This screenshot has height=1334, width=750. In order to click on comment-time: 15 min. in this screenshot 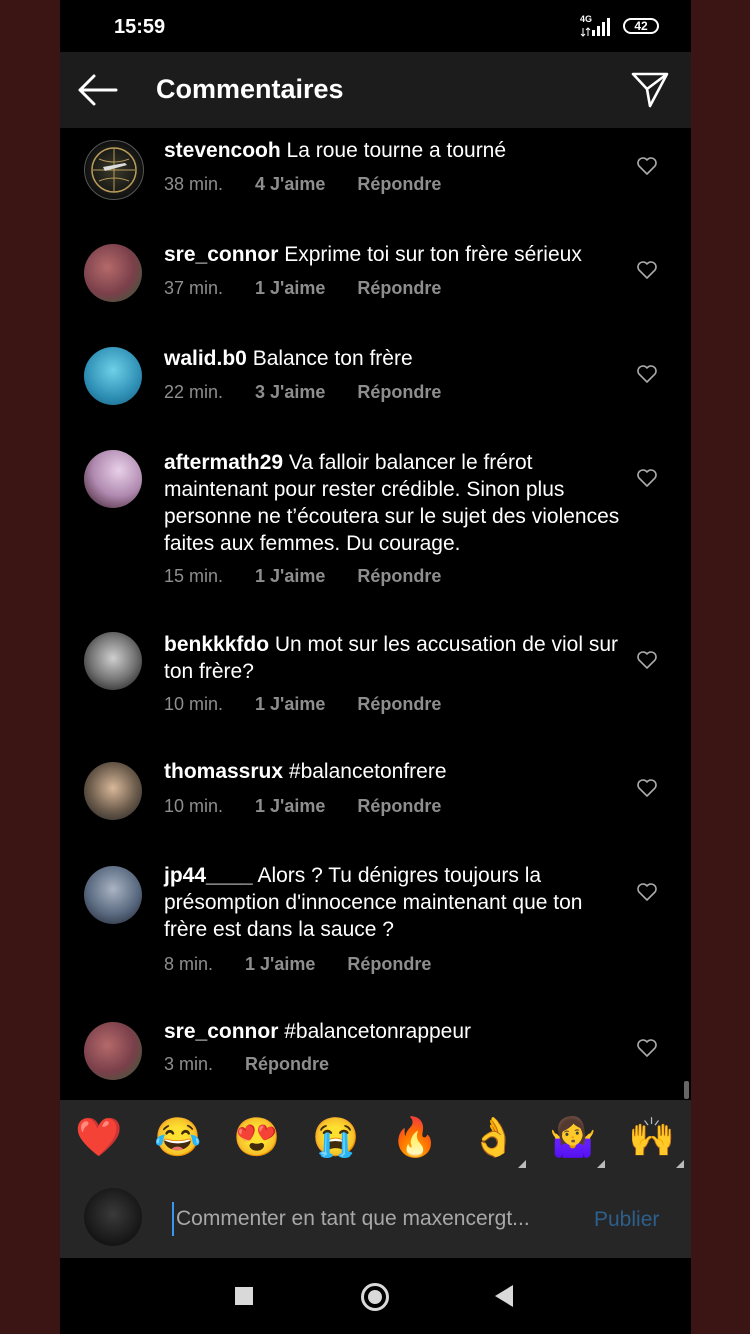, I will do `click(194, 576)`.